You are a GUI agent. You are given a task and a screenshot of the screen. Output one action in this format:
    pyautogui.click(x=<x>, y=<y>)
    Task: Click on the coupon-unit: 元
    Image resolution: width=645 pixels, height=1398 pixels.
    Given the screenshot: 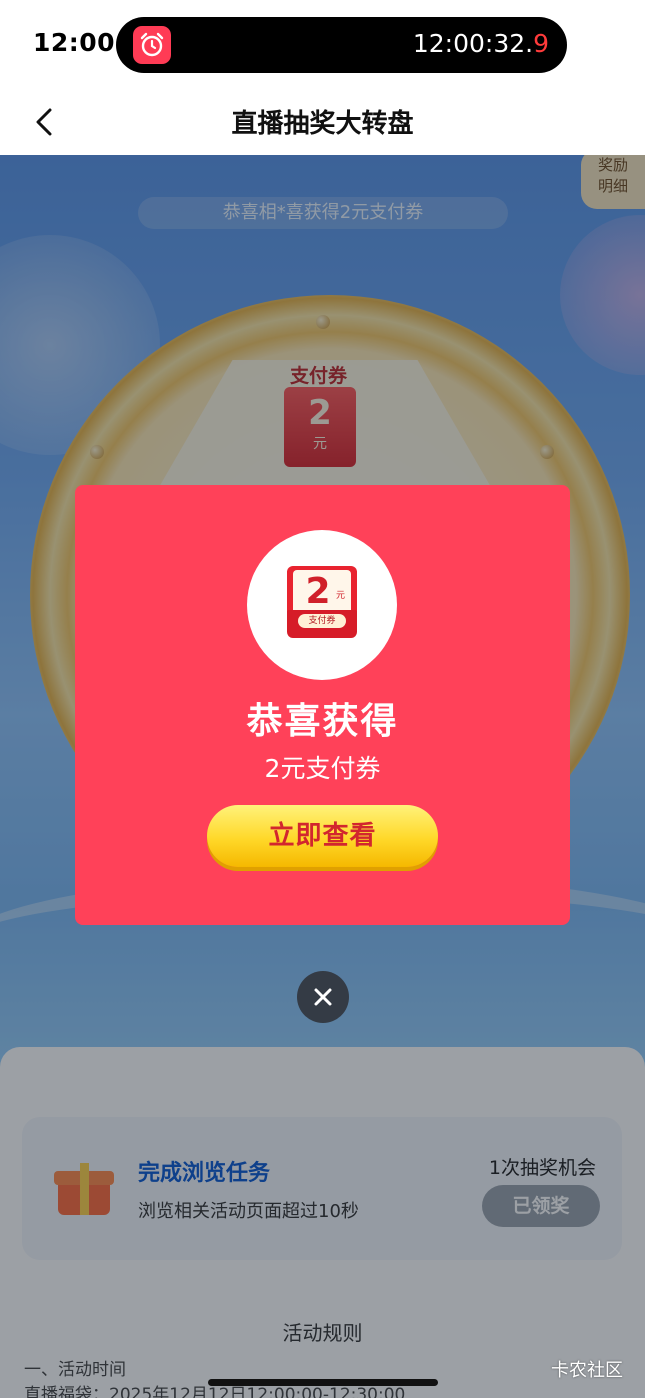 What is the action you would take?
    pyautogui.click(x=340, y=596)
    